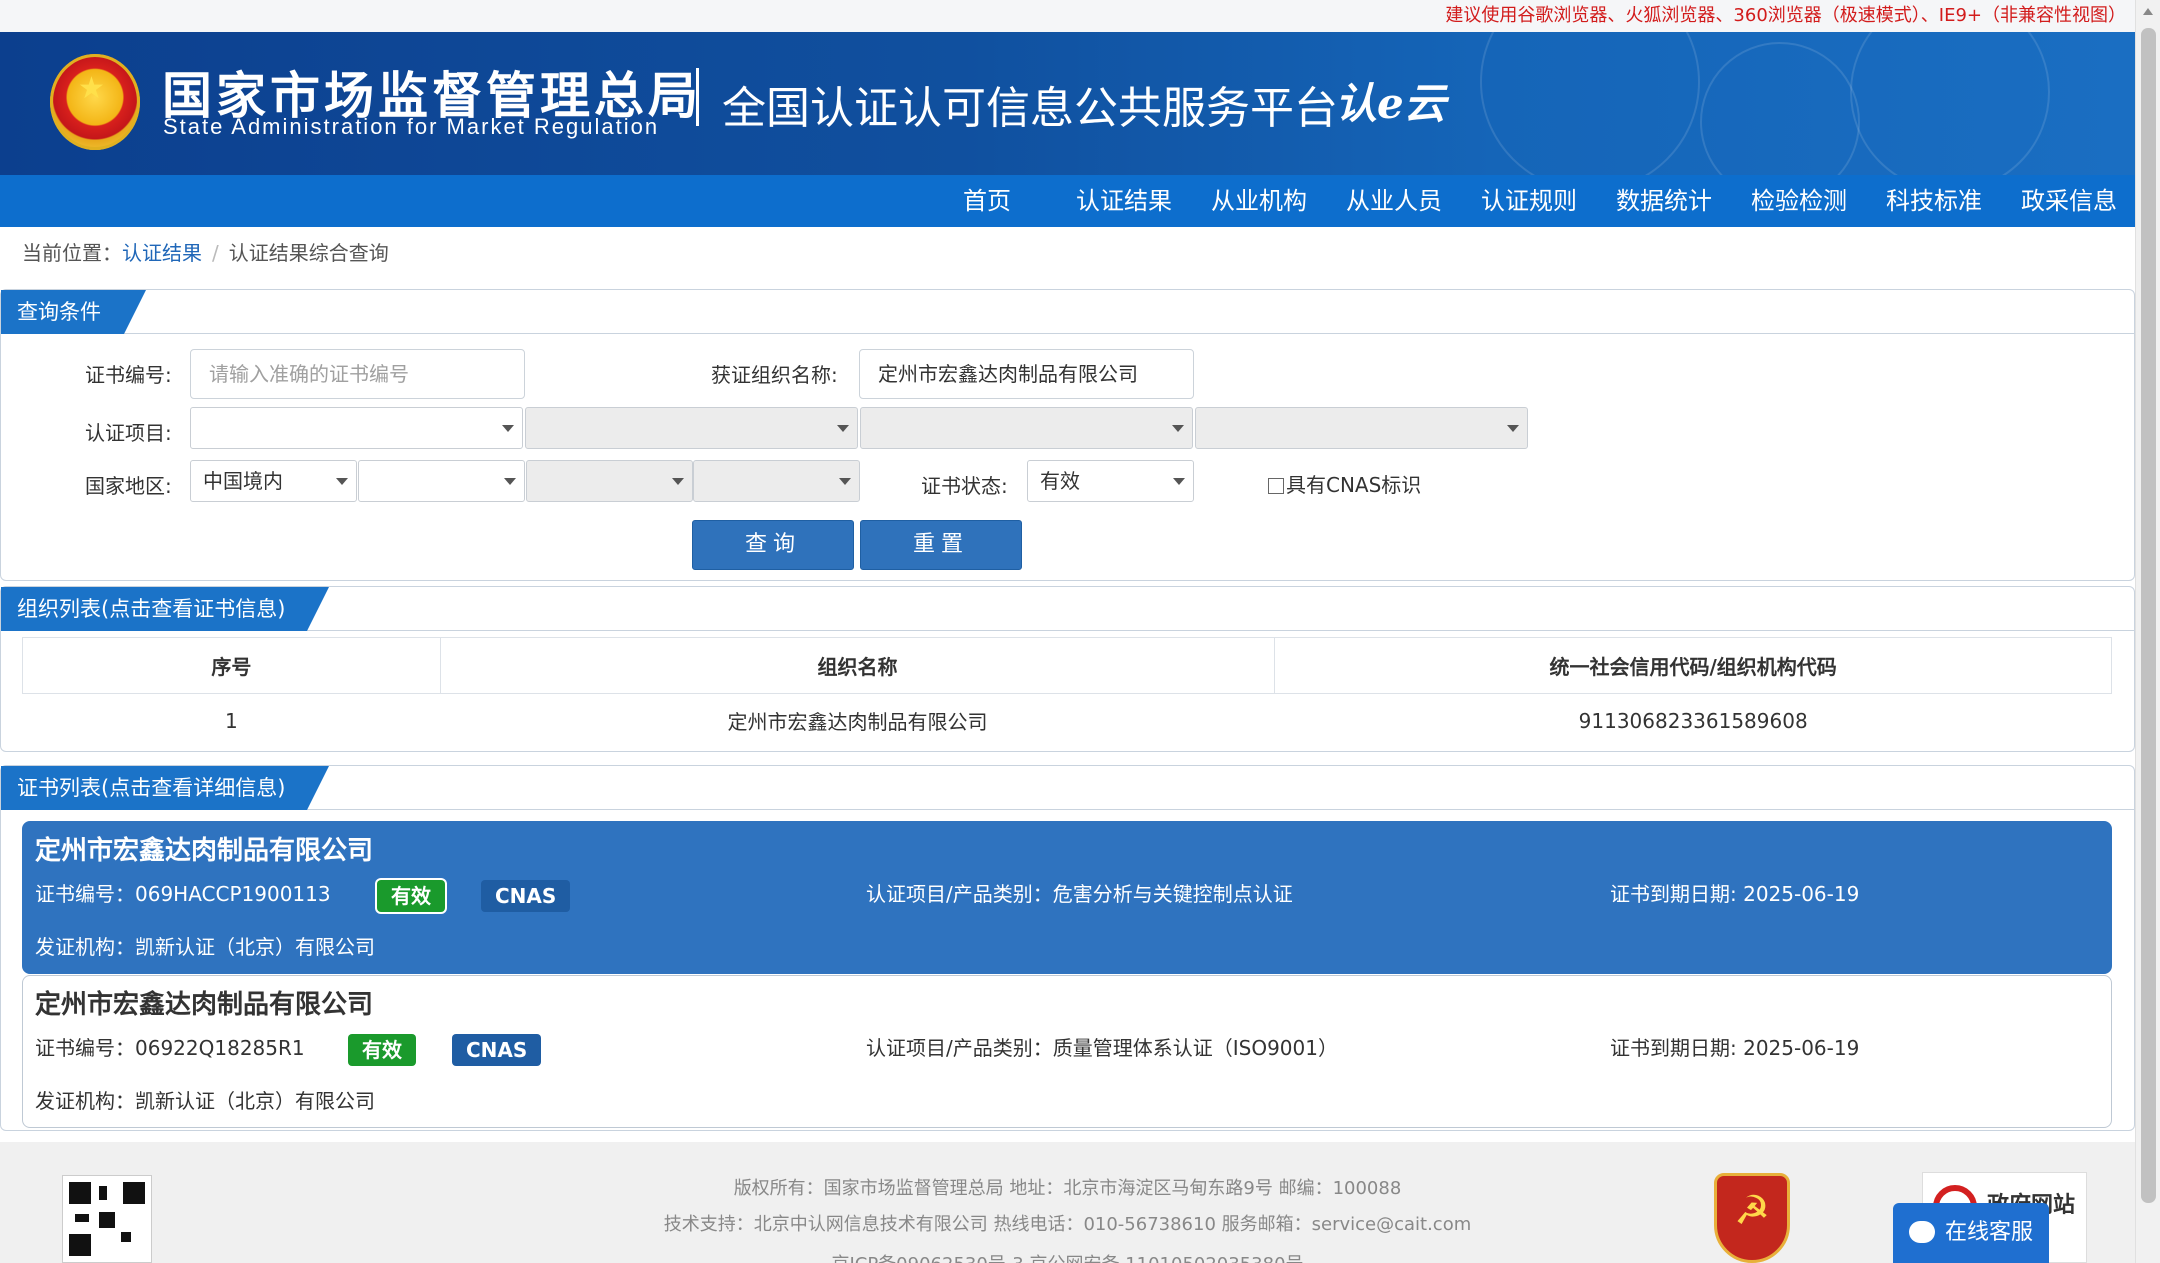  What do you see at coordinates (128, 486) in the screenshot?
I see `region-label: 国家地区:` at bounding box center [128, 486].